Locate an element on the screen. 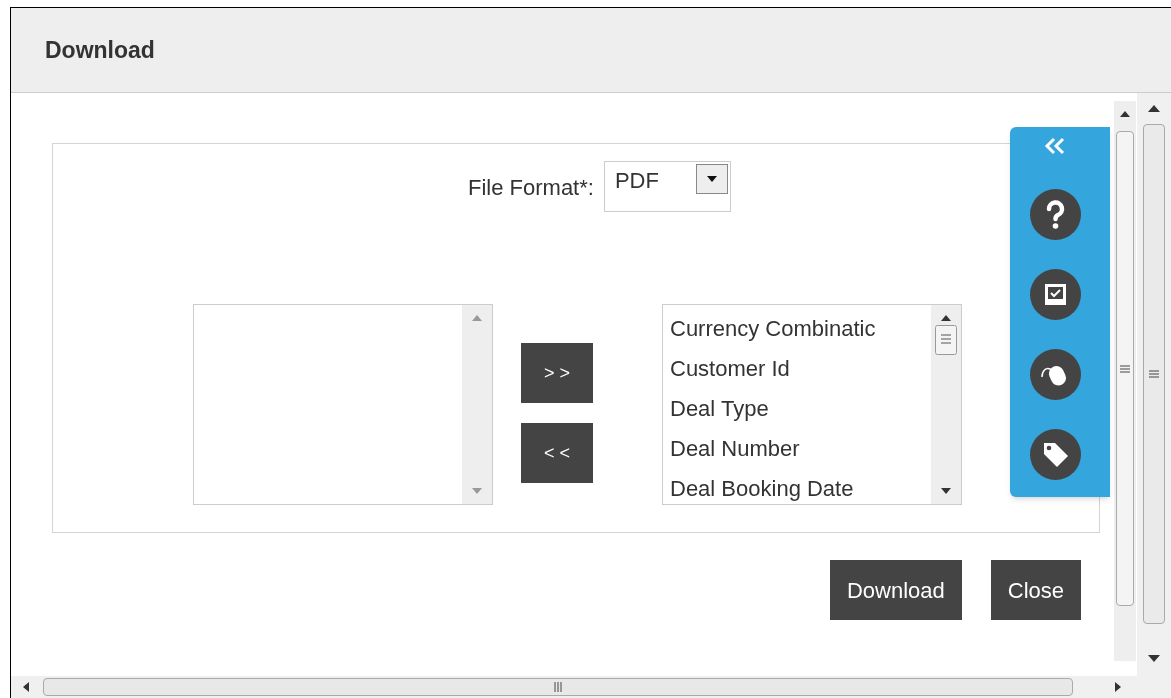 Image resolution: width=1171 pixels, height=698 pixels. dialog-title: Download is located at coordinates (100, 50).